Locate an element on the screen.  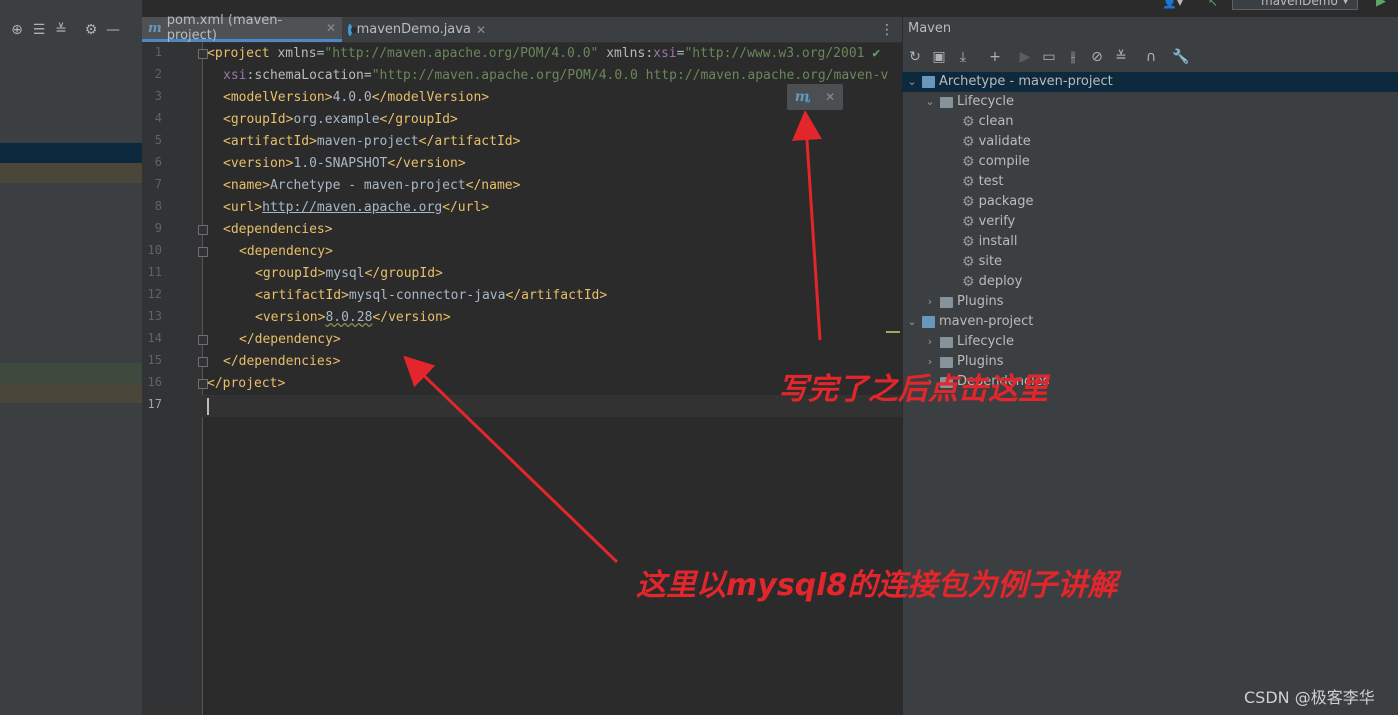
arrow-to-dependency is located at coordinates (511, 459).